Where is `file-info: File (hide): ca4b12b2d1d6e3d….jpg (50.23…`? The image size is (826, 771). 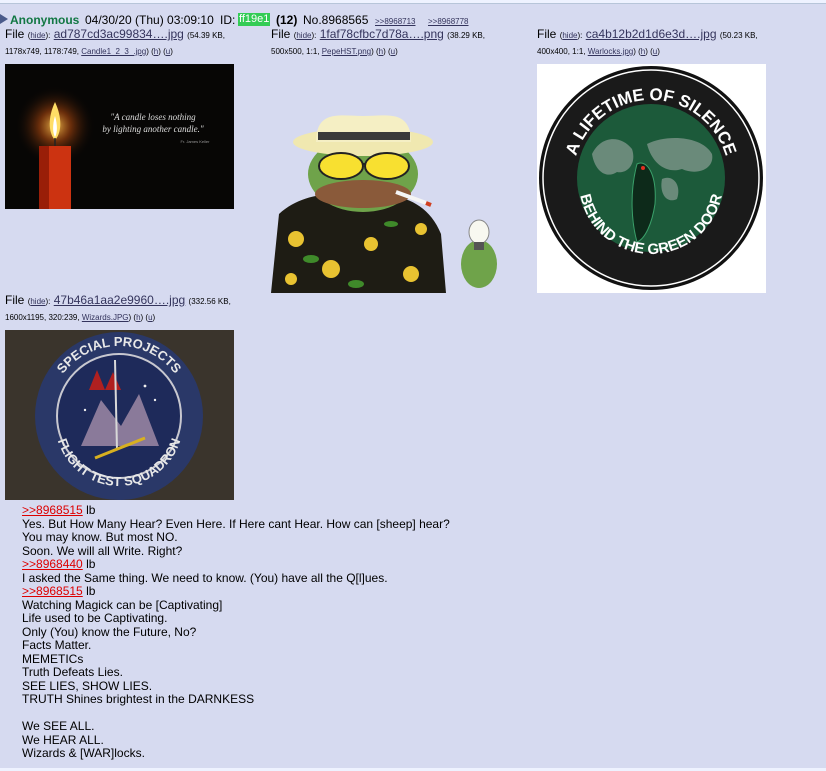
file-info: File (hide): ca4b12b2d1d6e3d….jpg (50.23… is located at coordinates (647, 41).